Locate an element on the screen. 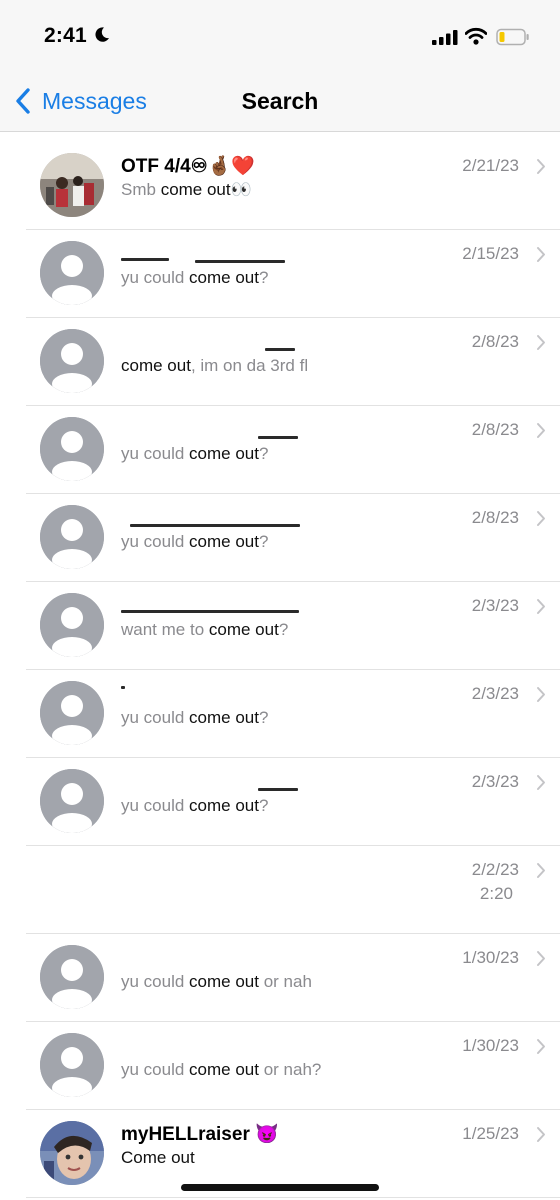  message-date: 2/2/23 is located at coordinates (495, 869).